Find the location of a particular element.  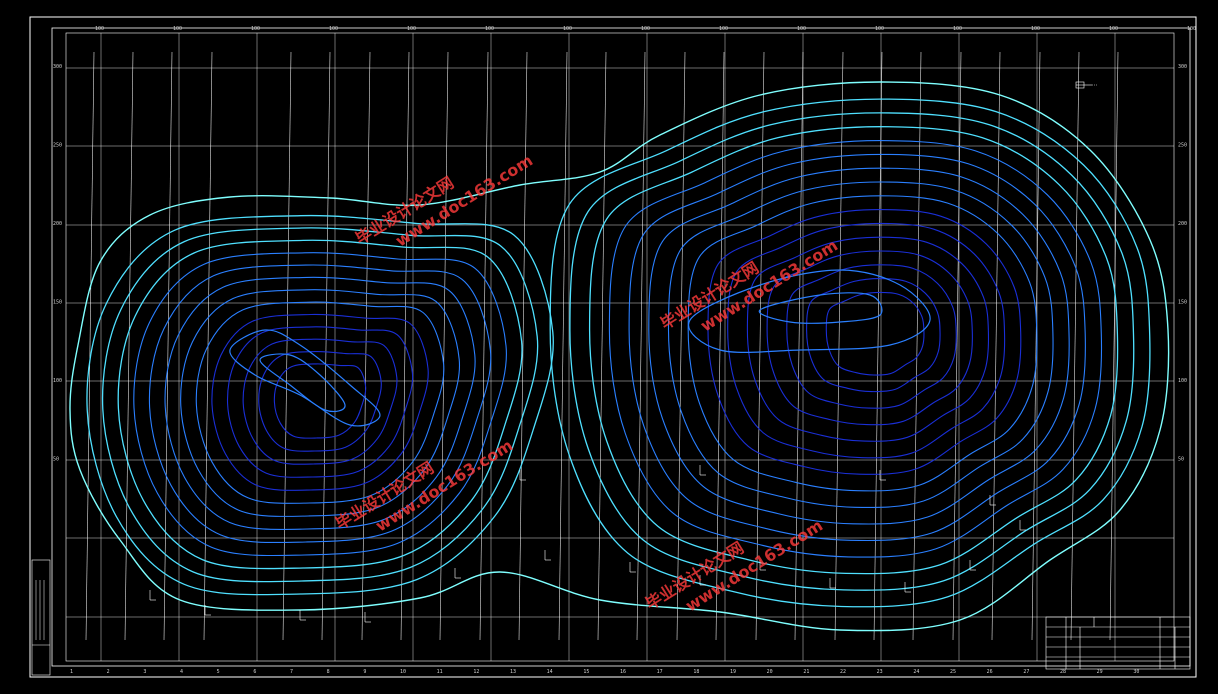

tick-label: 7 is located at coordinates (291, 672).